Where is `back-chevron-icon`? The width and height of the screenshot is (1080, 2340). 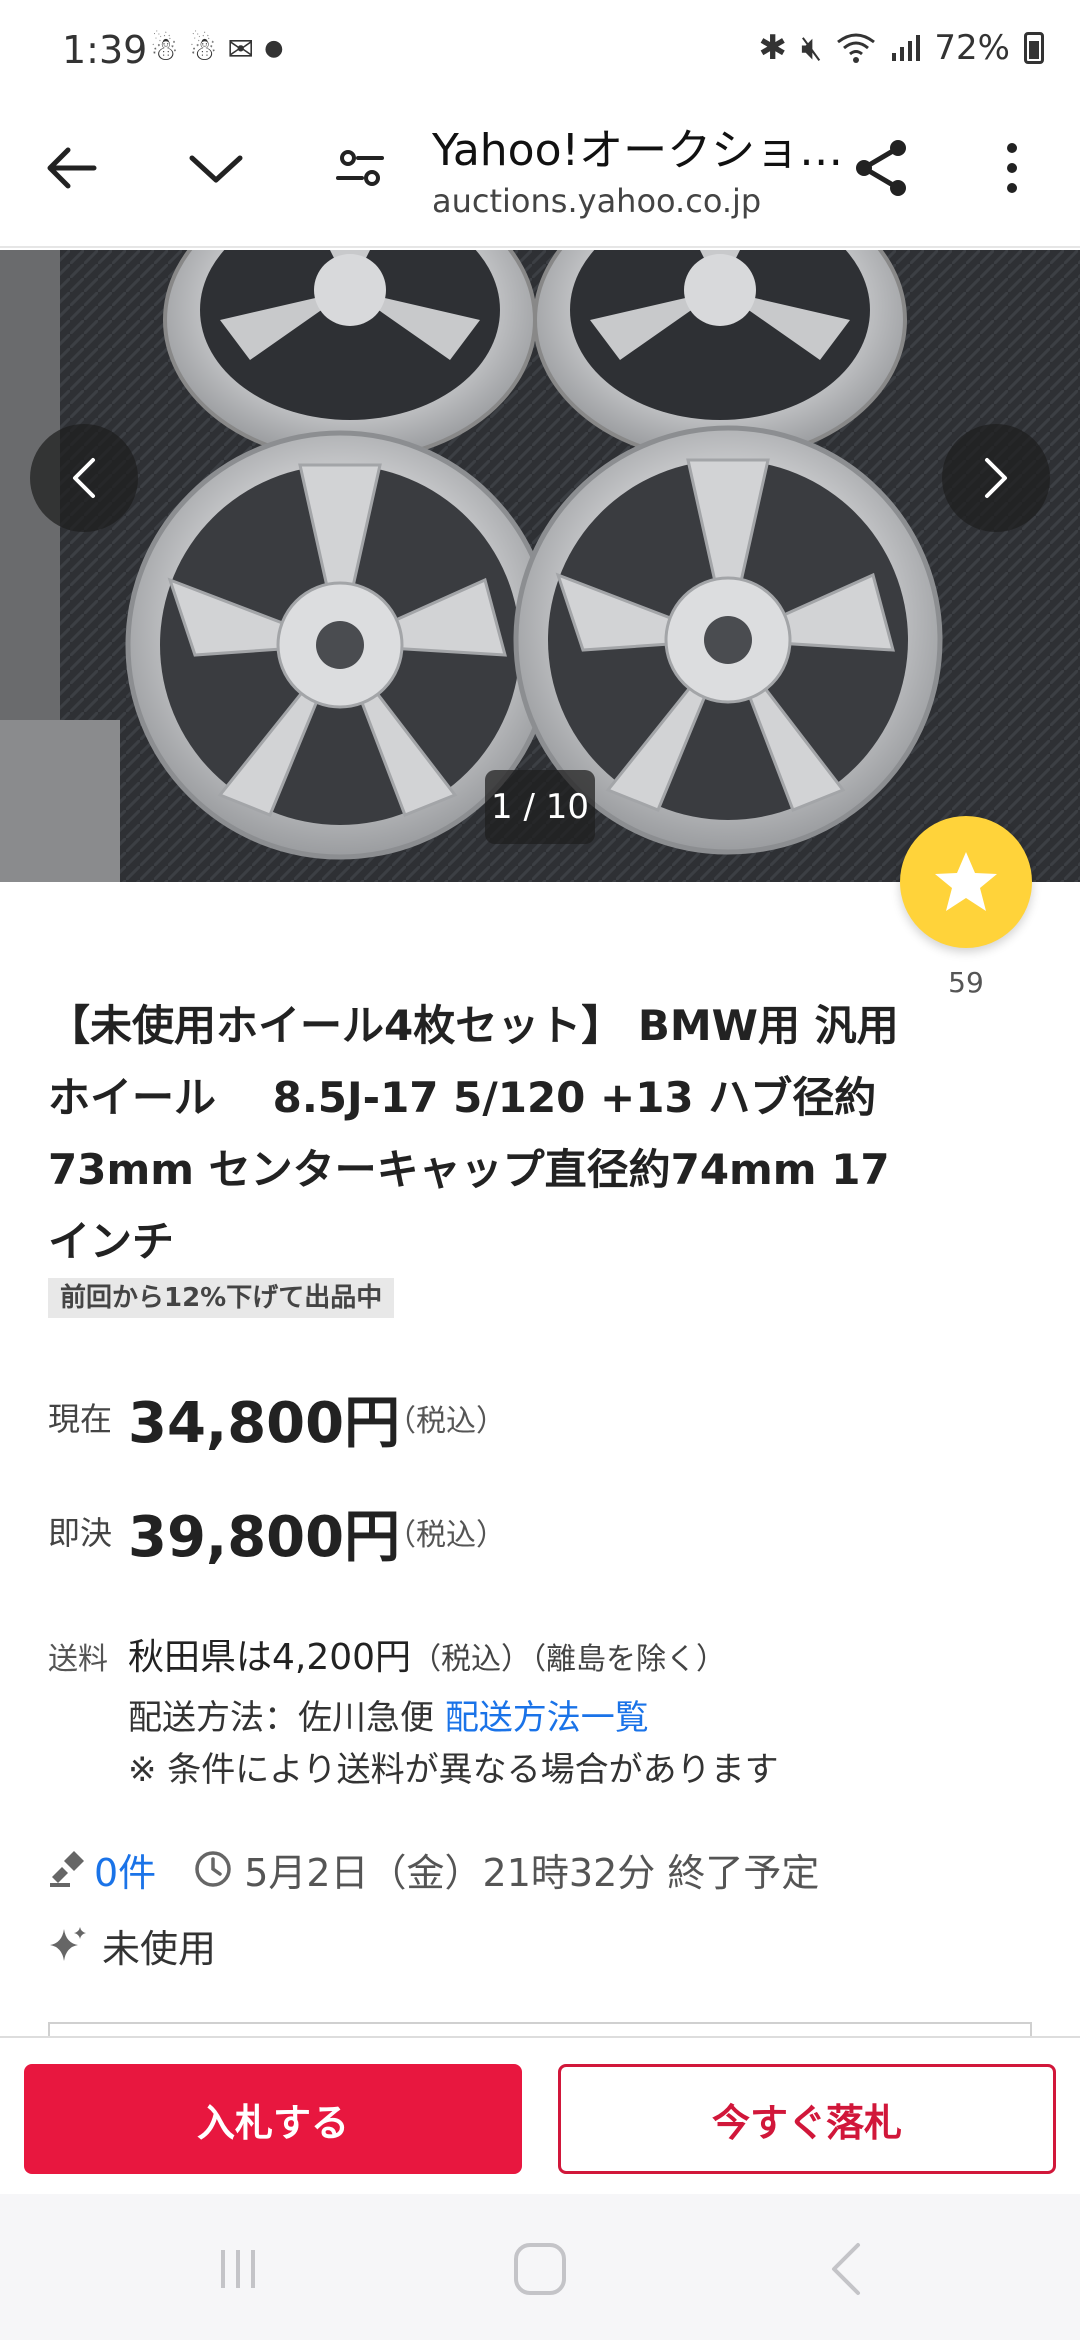
back-chevron-icon is located at coordinates (846, 2269).